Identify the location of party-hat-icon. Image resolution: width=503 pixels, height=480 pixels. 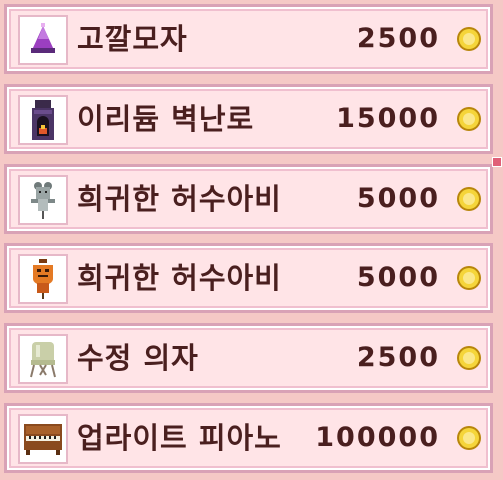
(43, 38).